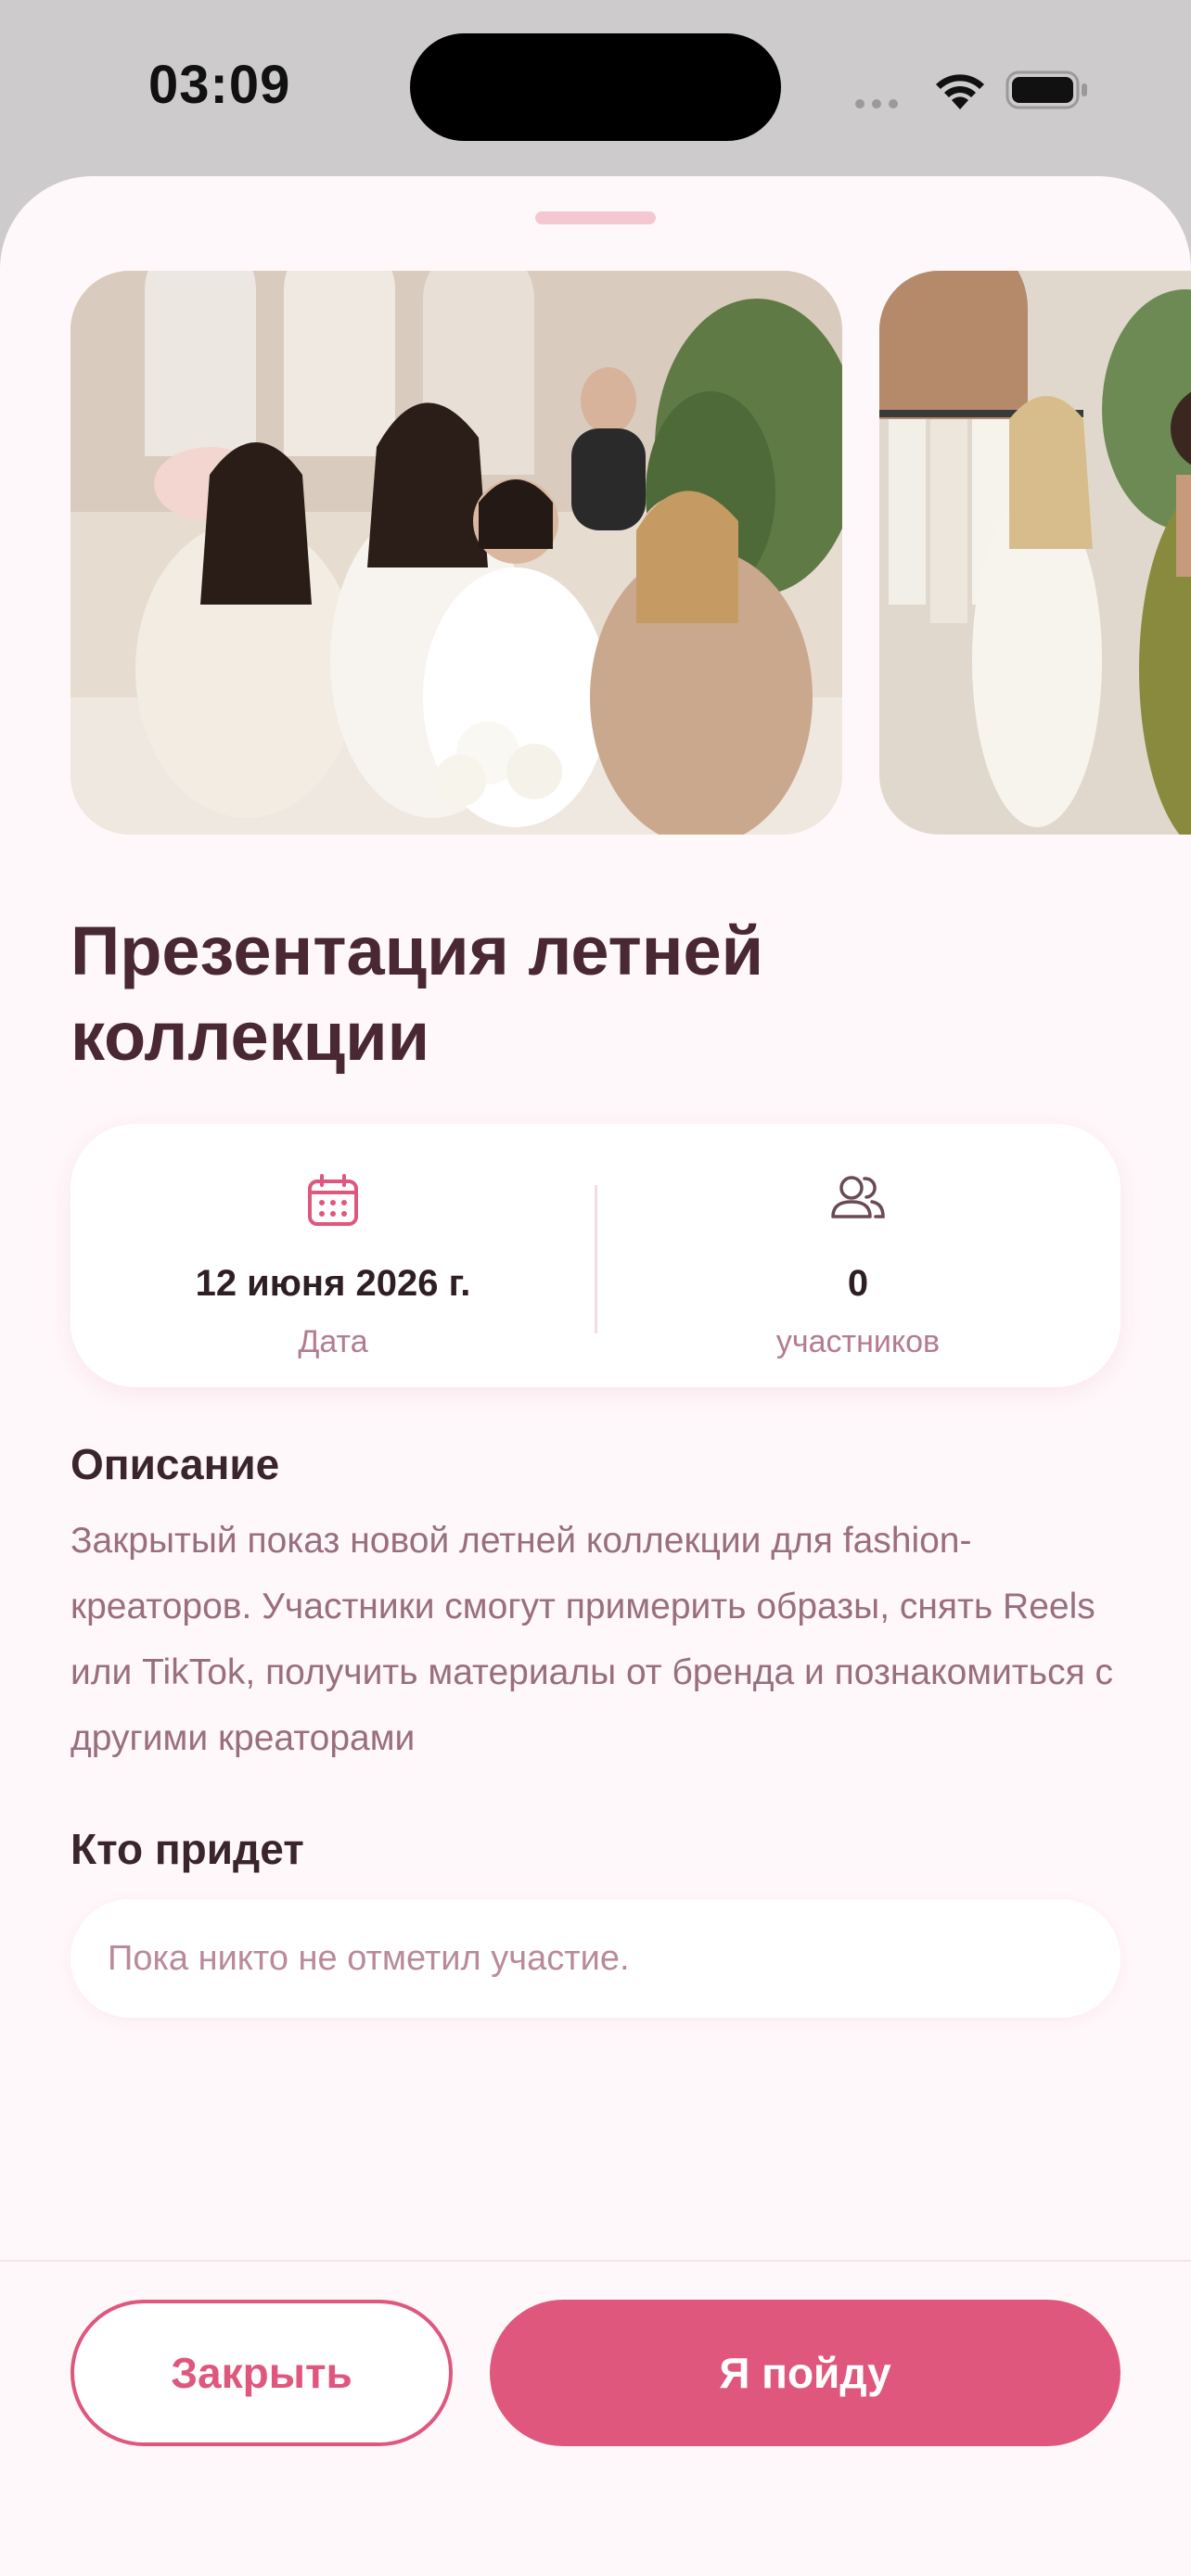 The image size is (1191, 2576). I want to click on date-value: 12 июня 2026 г., so click(333, 1283).